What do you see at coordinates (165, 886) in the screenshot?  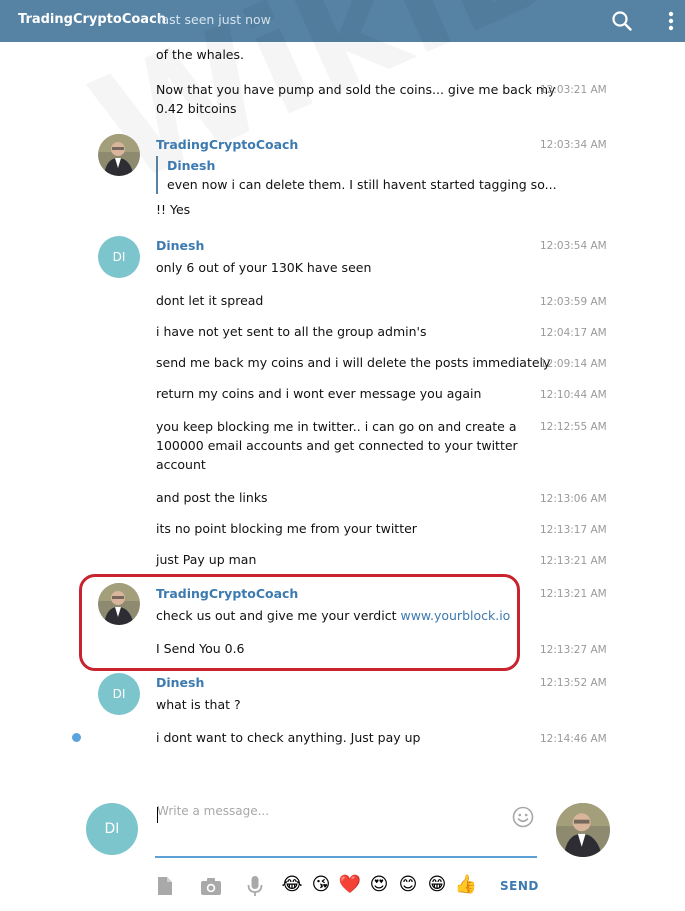 I see `file-icon` at bounding box center [165, 886].